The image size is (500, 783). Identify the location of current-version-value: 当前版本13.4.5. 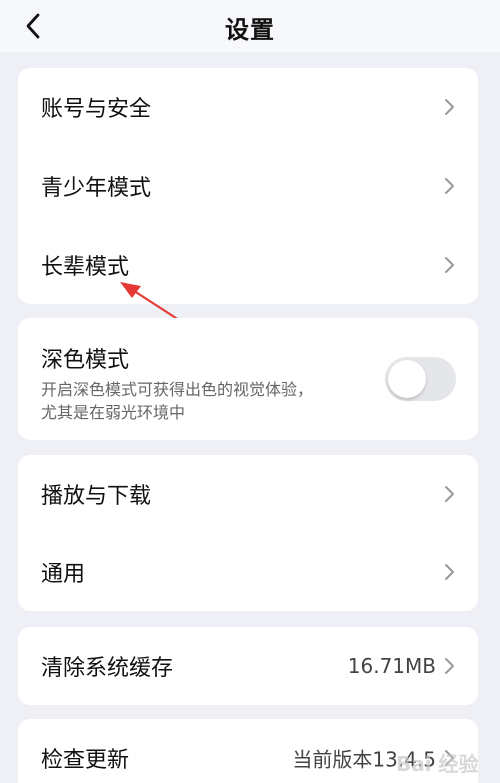
(364, 759).